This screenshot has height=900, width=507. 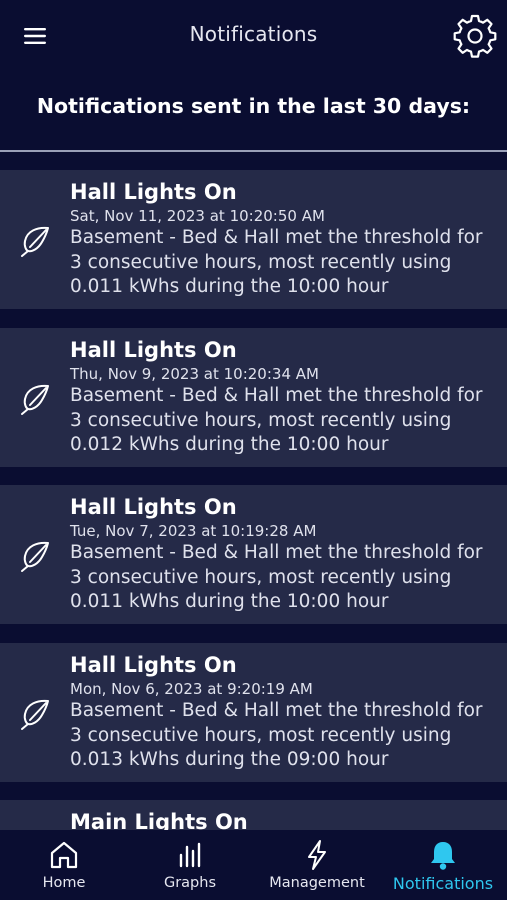 I want to click on bar-graph-icon, so click(x=190, y=855).